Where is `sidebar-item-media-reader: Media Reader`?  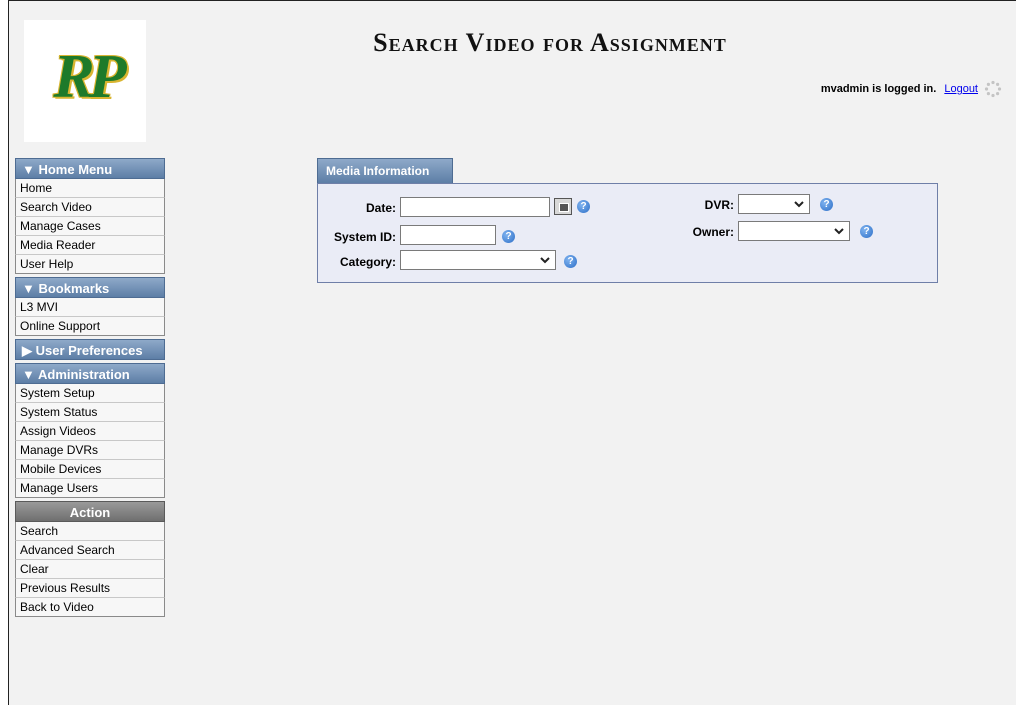
sidebar-item-media-reader: Media Reader is located at coordinates (90, 245).